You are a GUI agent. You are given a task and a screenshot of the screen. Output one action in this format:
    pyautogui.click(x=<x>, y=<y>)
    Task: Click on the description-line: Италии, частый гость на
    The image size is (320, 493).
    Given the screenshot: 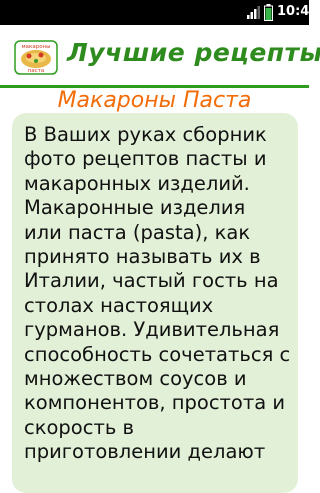 What is the action you would take?
    pyautogui.click(x=151, y=281)
    